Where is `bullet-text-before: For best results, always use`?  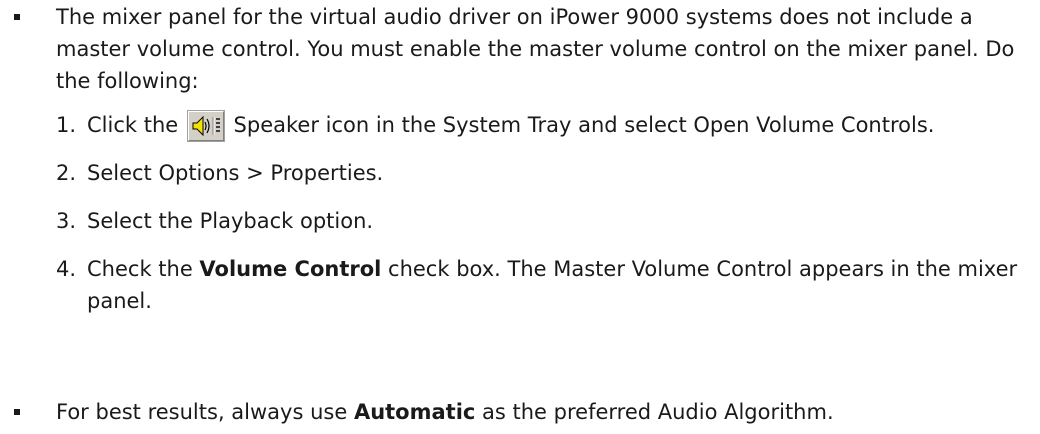
bullet-text-before: For best results, always use is located at coordinates (205, 412).